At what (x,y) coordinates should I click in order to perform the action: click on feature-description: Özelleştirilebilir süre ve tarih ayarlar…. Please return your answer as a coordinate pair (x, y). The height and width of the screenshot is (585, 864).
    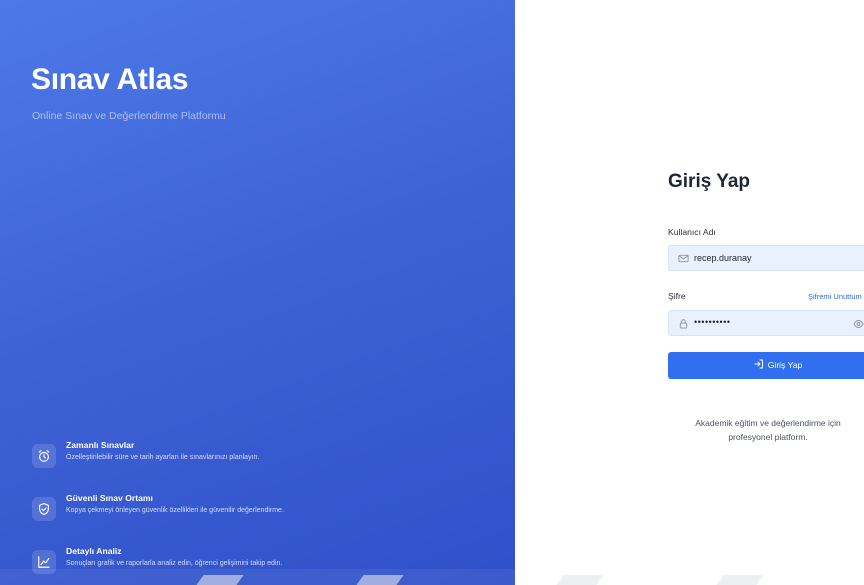
    Looking at the image, I should click on (163, 457).